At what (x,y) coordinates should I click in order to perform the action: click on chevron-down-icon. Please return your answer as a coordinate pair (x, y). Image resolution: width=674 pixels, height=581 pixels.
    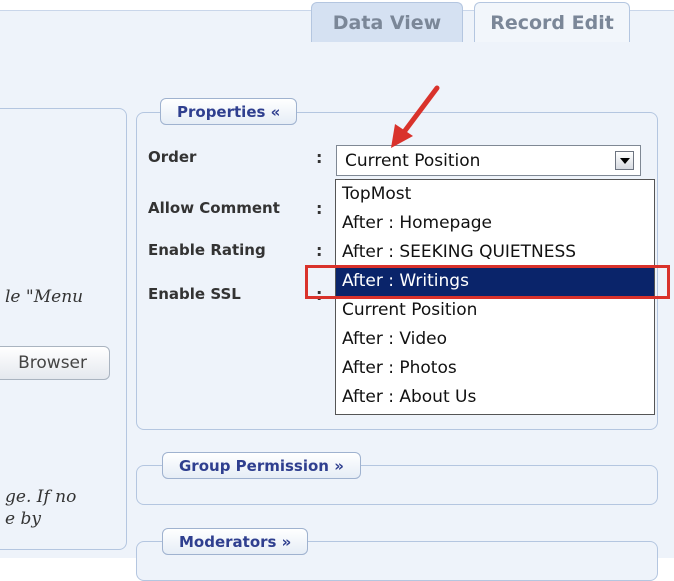
    Looking at the image, I should click on (624, 160).